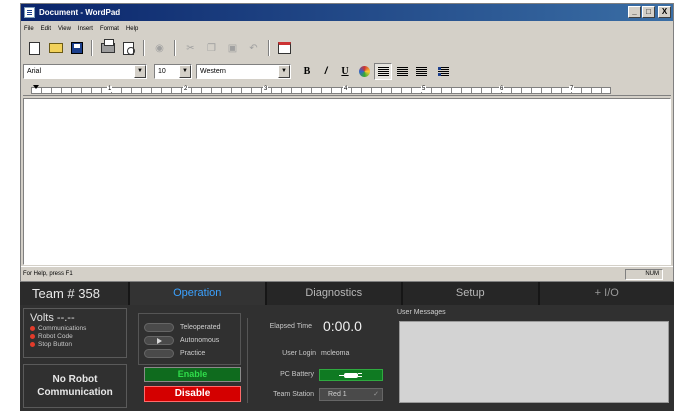 The width and height of the screenshot is (674, 411). Describe the element at coordinates (64, 29) in the screenshot. I see `menu-view: View` at that location.